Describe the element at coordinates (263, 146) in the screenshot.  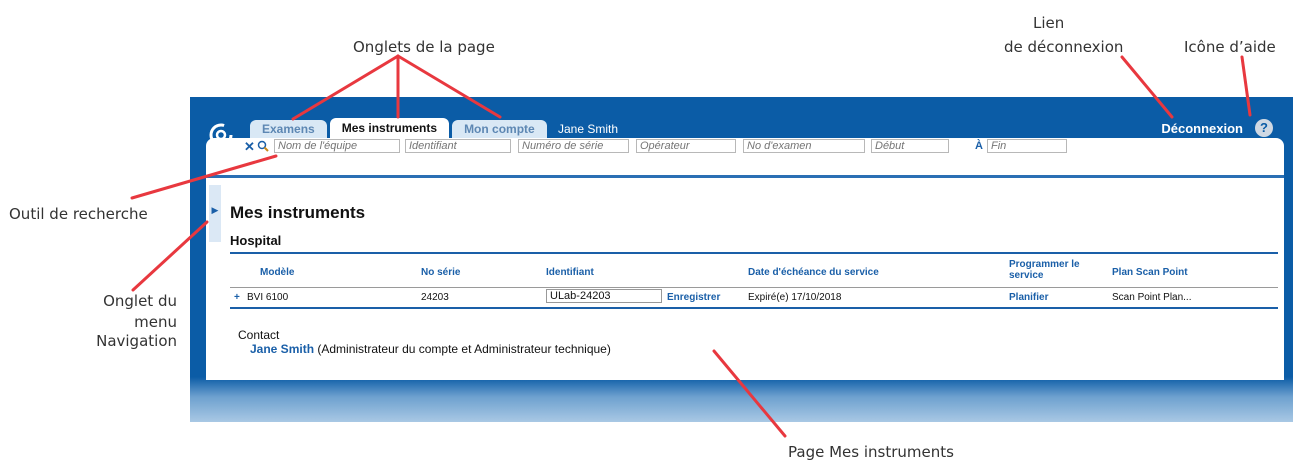
I see `search-icon` at that location.